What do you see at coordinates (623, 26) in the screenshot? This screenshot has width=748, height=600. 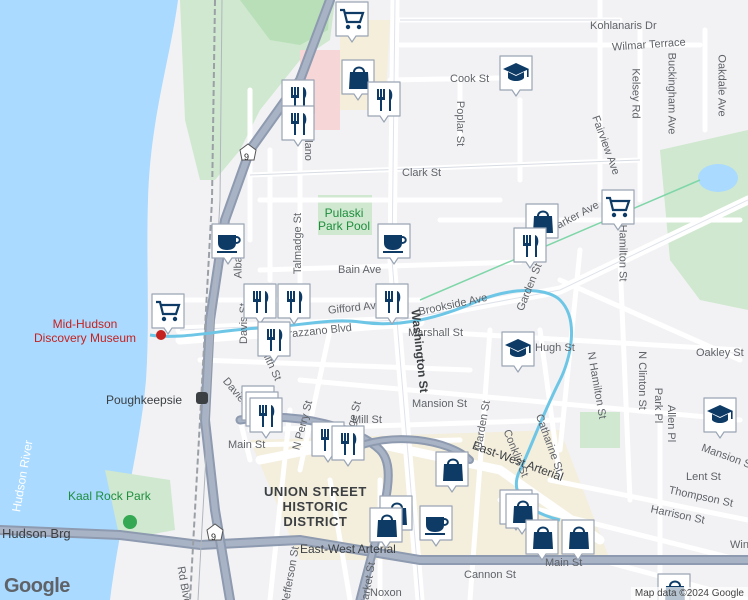 I see `street-label: Kohlanaris Dr` at bounding box center [623, 26].